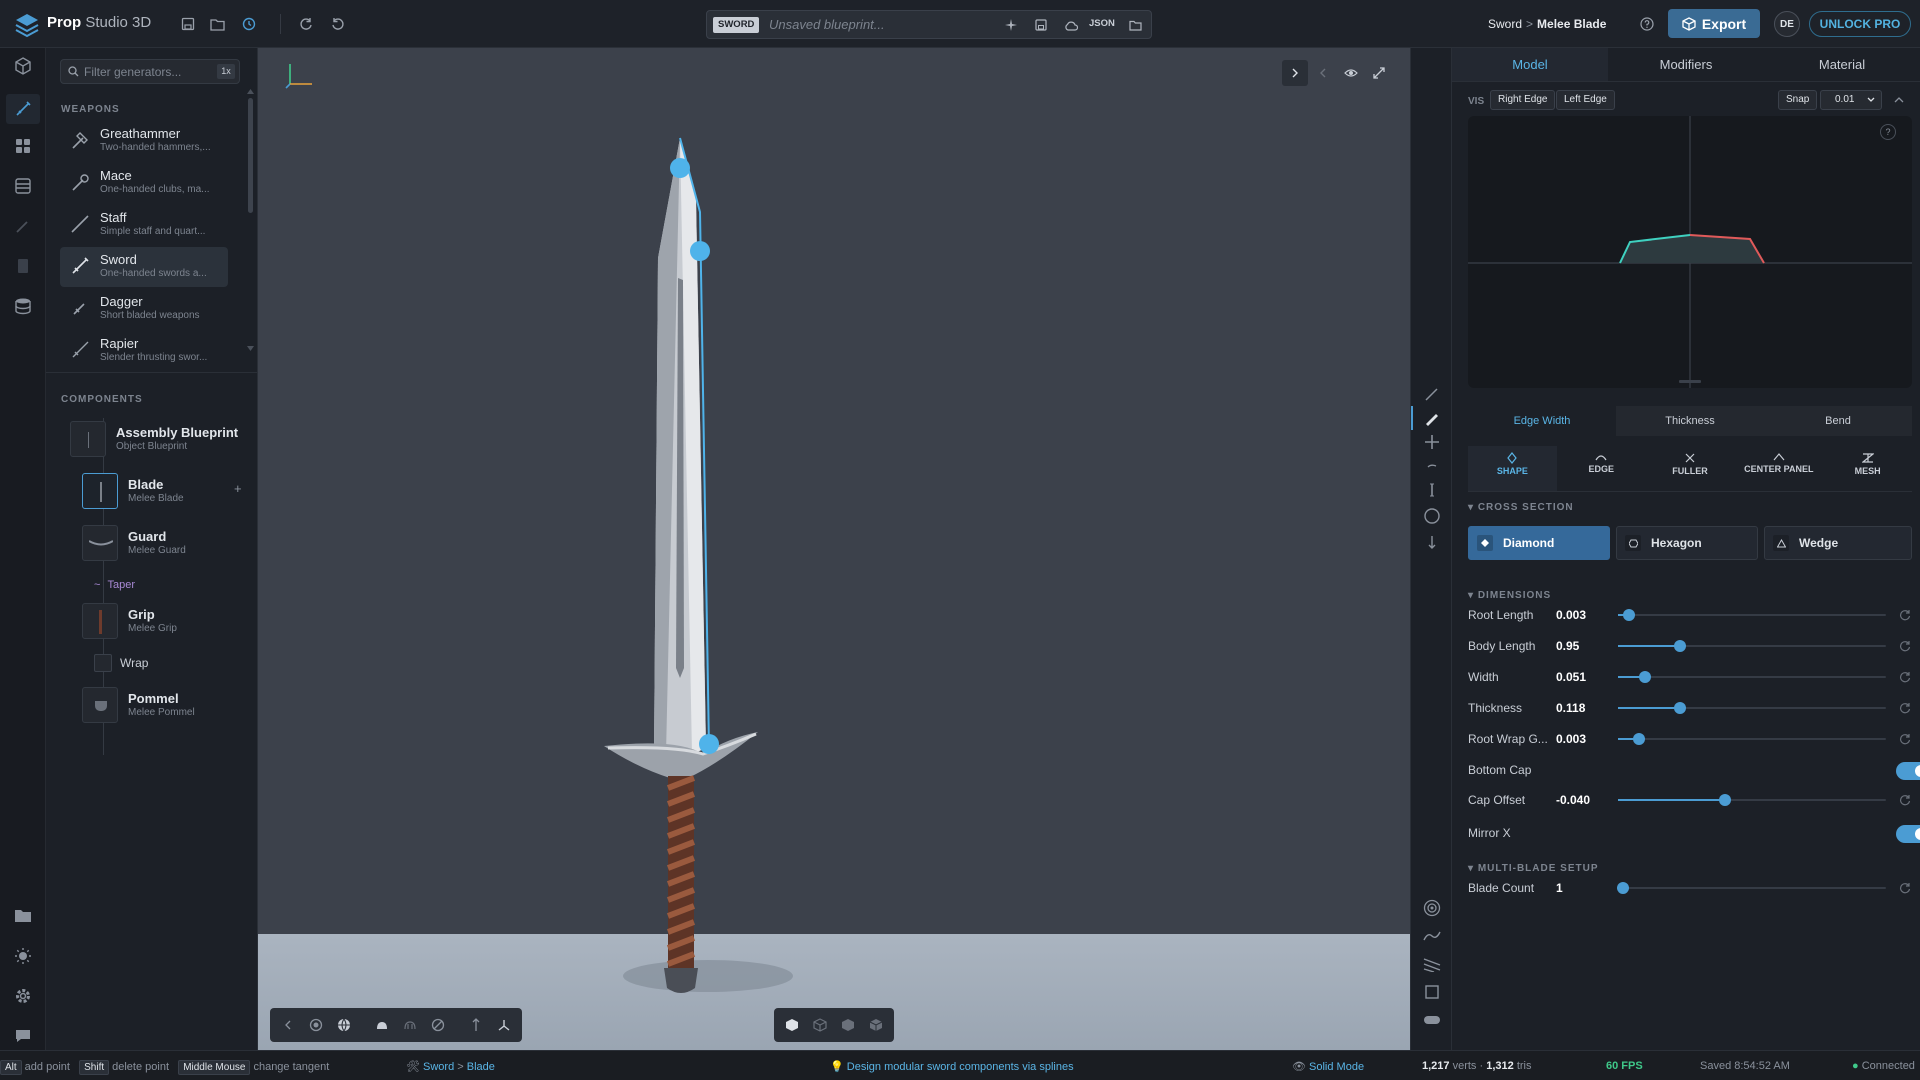 The height and width of the screenshot is (1080, 1920). Describe the element at coordinates (338, 24) in the screenshot. I see `undo-icon` at that location.